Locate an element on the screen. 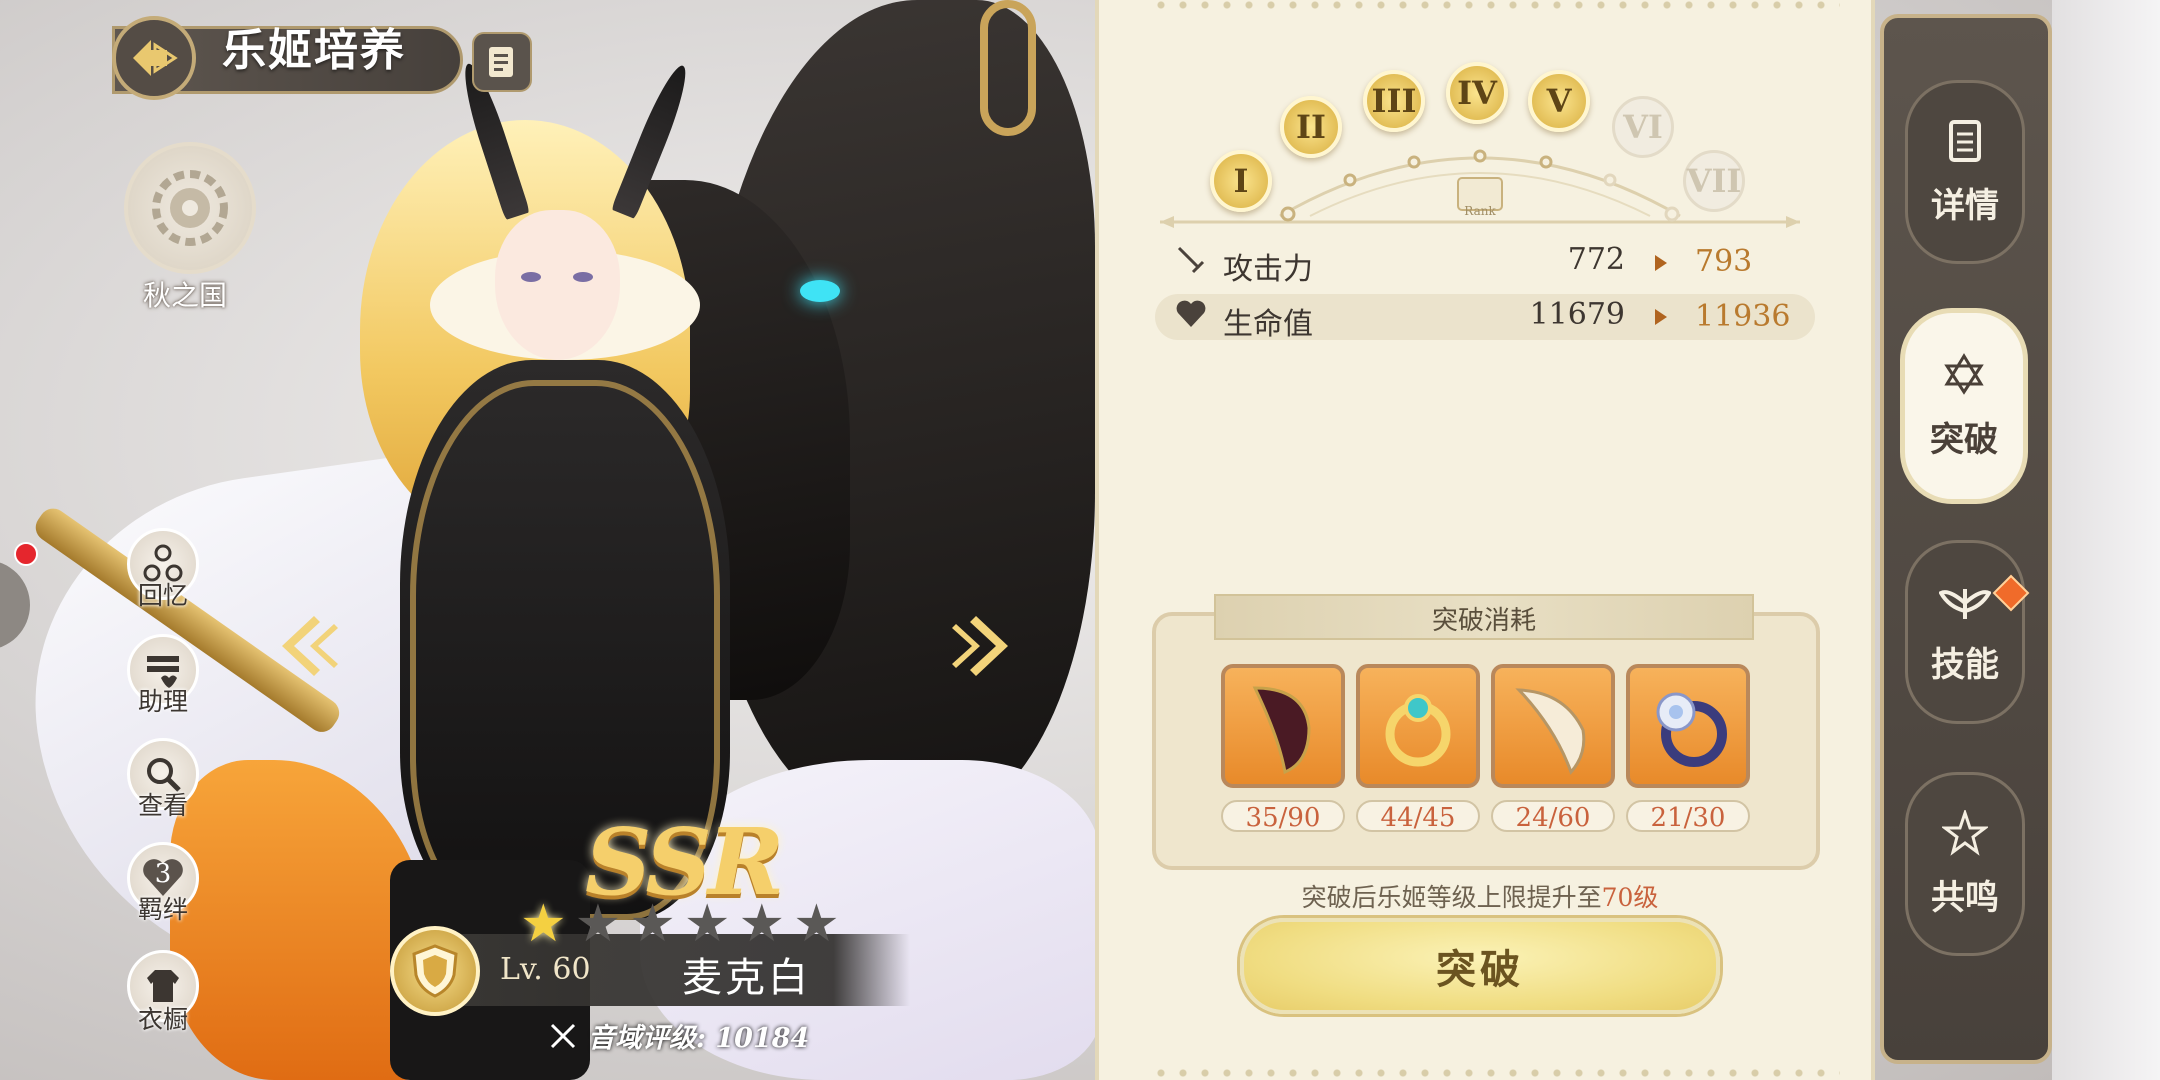  character-level: Lv. 60 is located at coordinates (545, 969).